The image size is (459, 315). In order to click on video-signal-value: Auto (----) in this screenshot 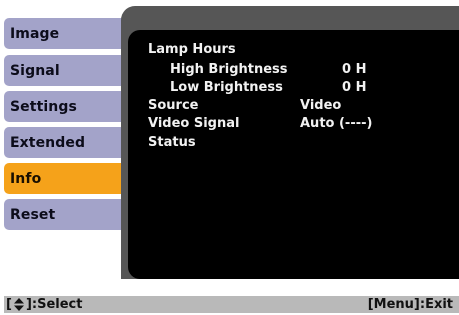, I will do `click(336, 123)`.